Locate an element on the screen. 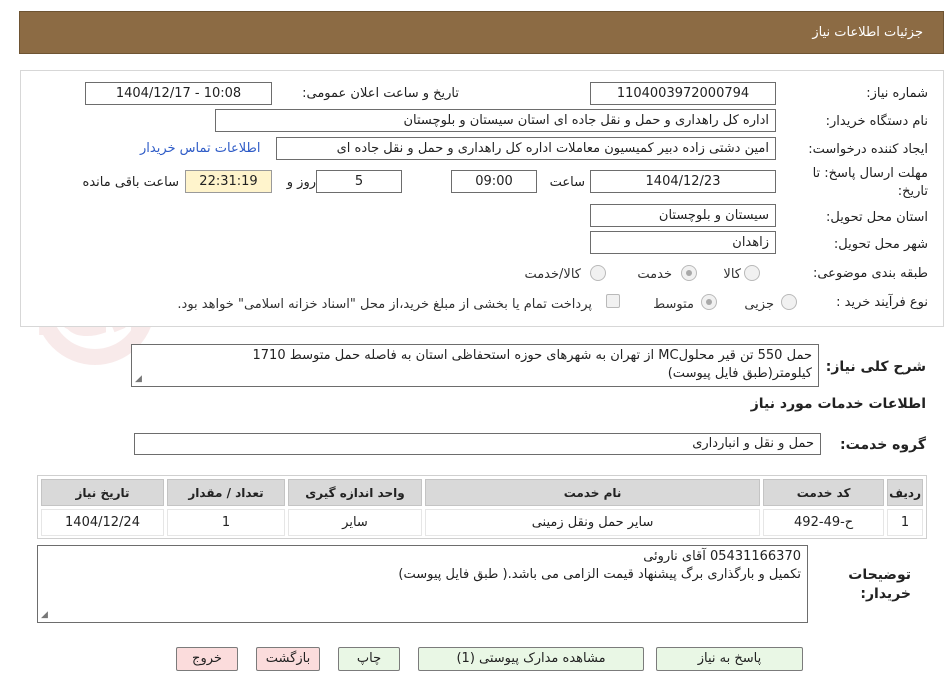 This screenshot has height=691, width=944. days-label: روز و is located at coordinates (301, 182).